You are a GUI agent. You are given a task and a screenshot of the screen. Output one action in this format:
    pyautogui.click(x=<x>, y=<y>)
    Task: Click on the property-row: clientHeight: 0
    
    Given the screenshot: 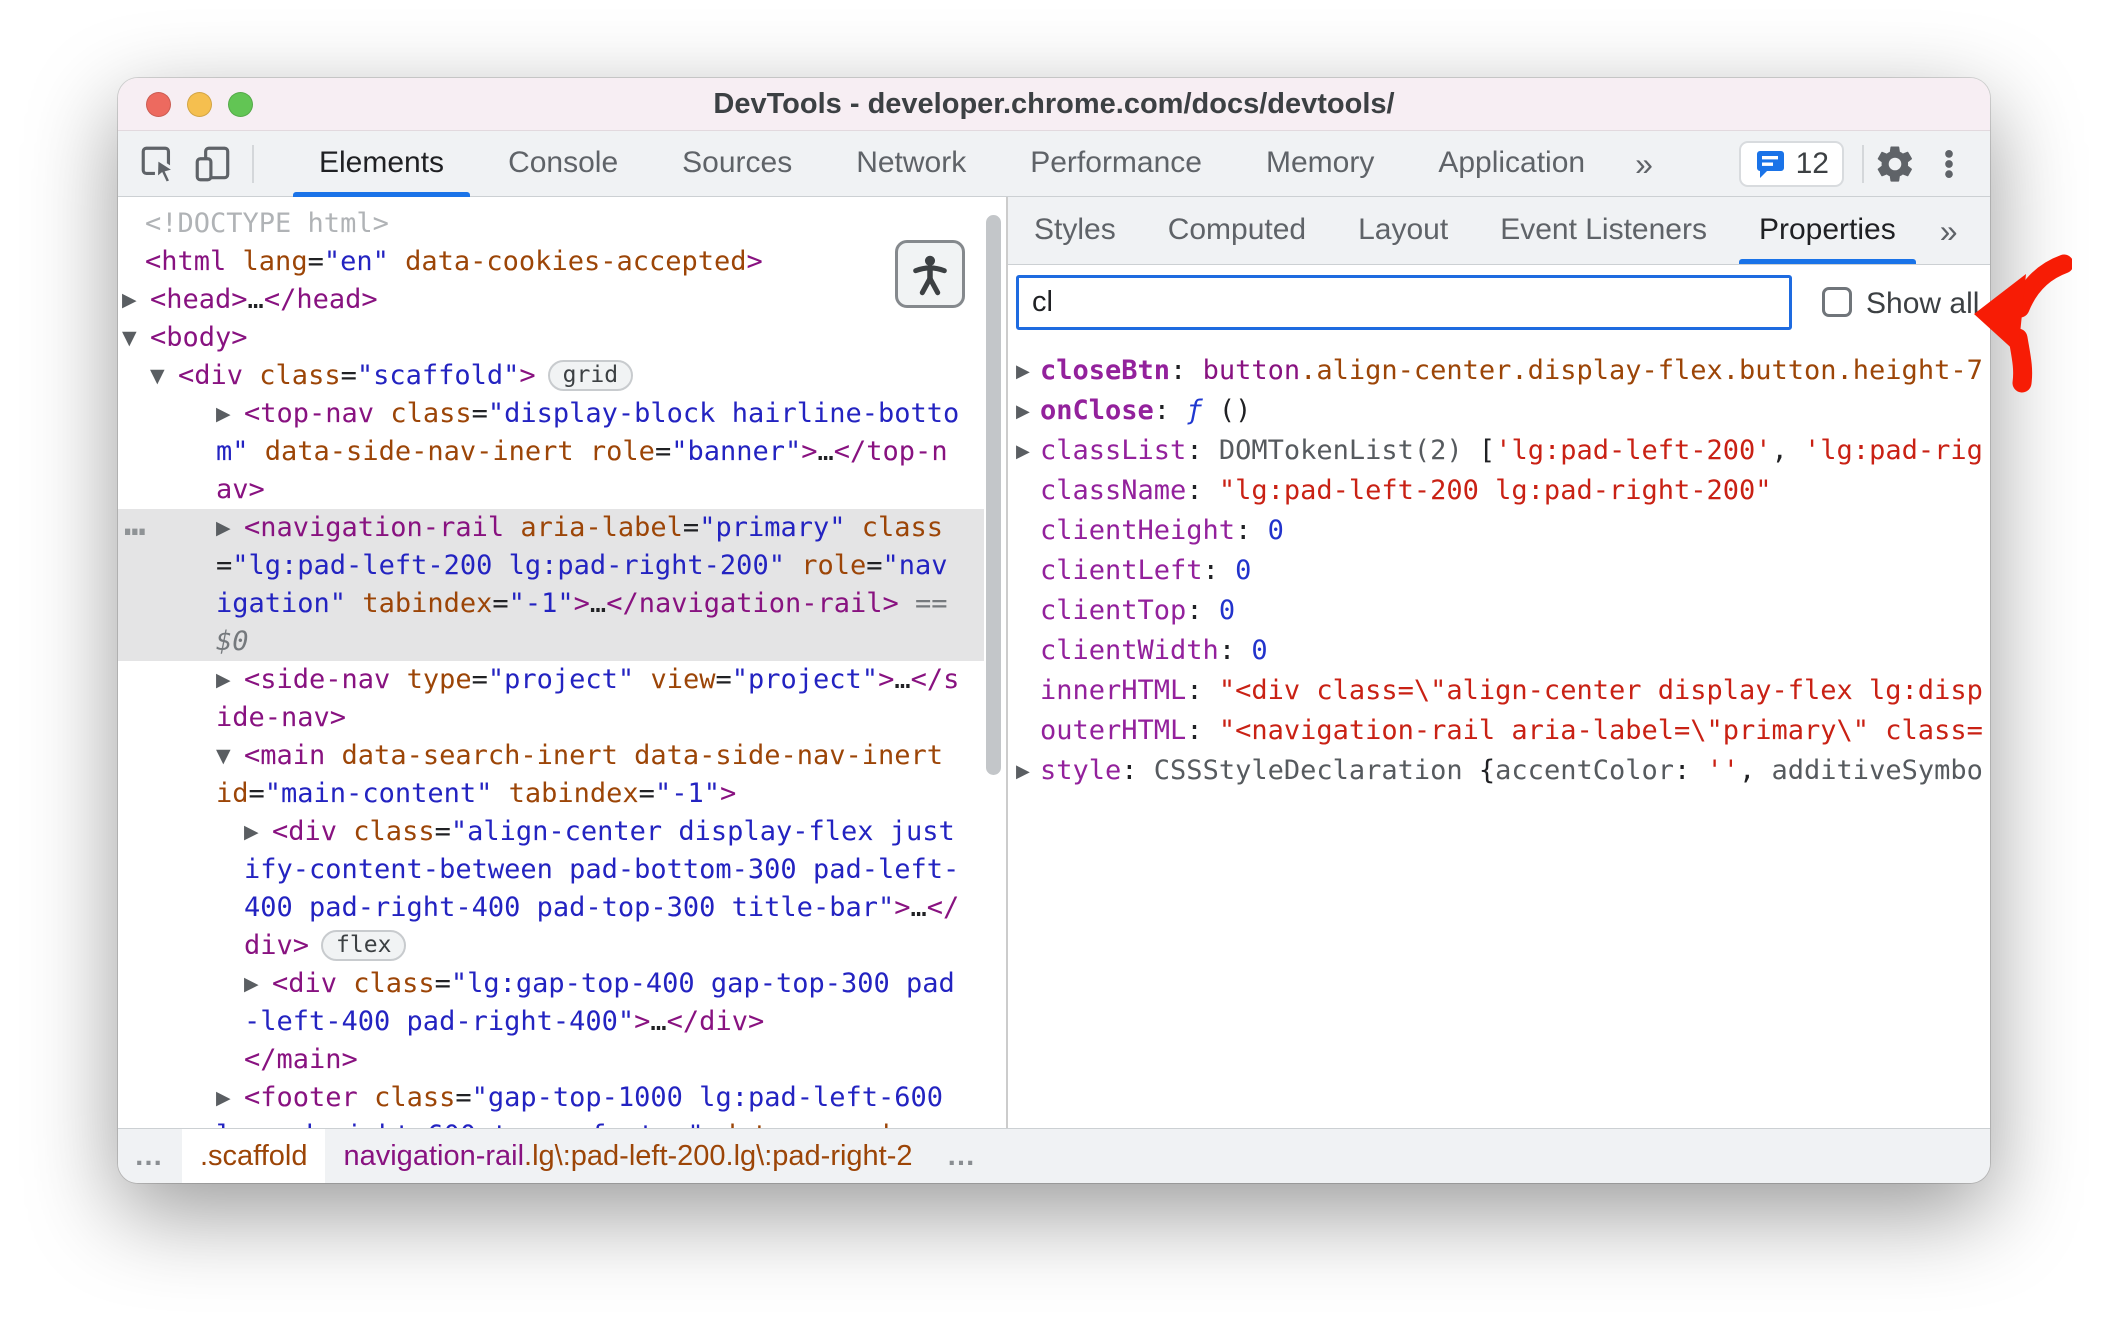 What is the action you would take?
    pyautogui.click(x=1499, y=531)
    